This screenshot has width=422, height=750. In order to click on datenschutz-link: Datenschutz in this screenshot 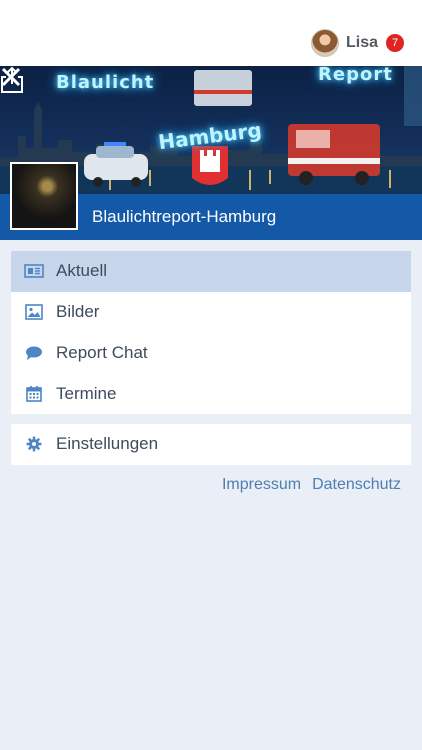, I will do `click(356, 485)`.